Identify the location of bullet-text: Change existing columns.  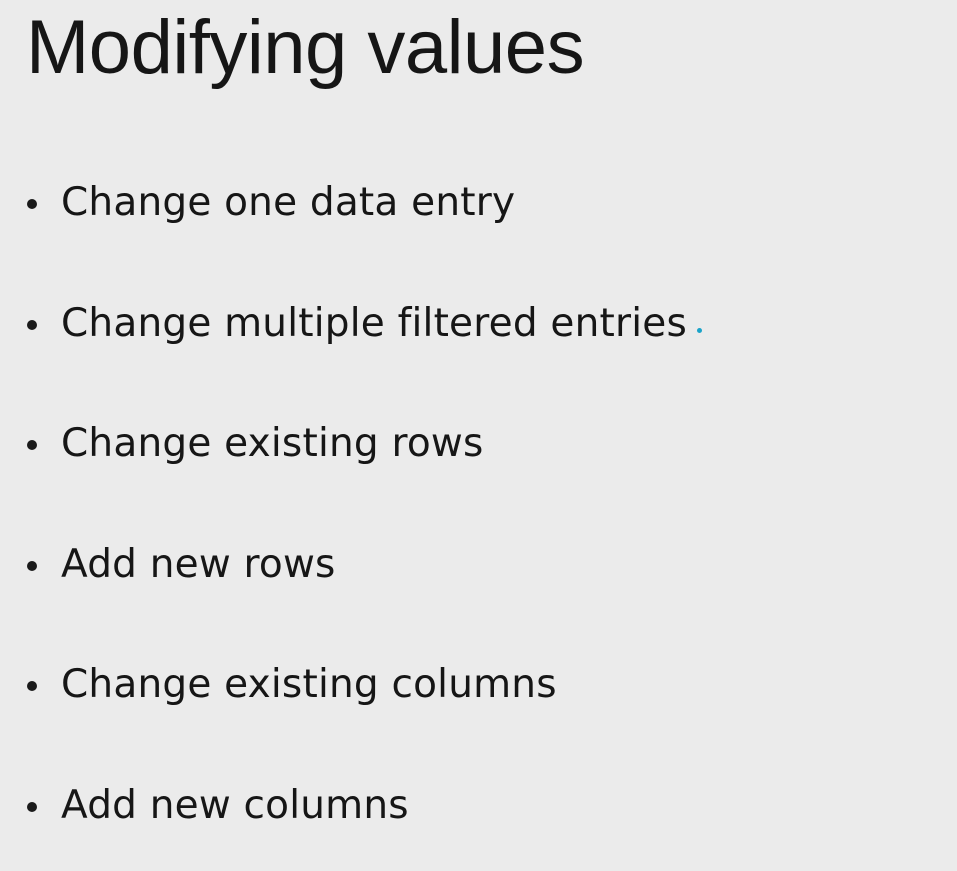
(309, 684).